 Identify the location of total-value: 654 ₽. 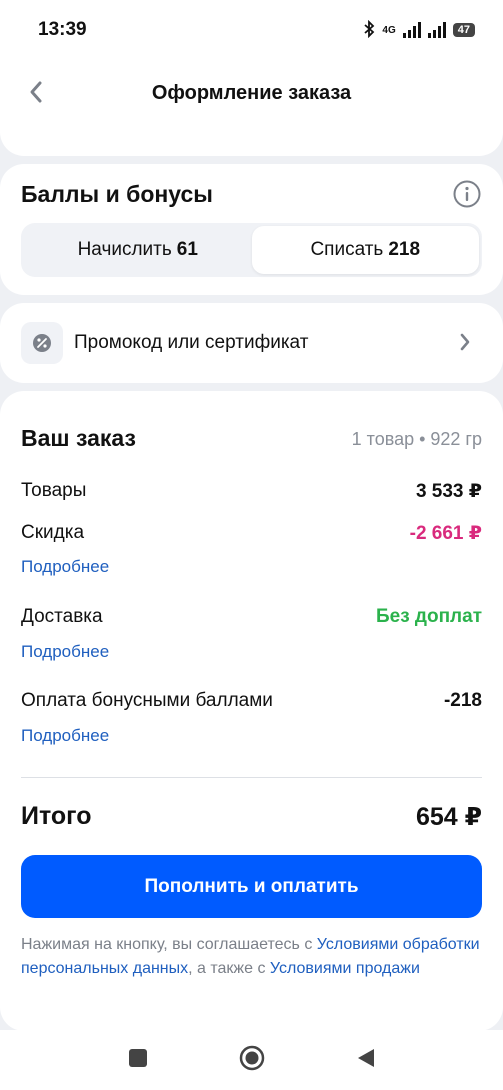
(448, 817).